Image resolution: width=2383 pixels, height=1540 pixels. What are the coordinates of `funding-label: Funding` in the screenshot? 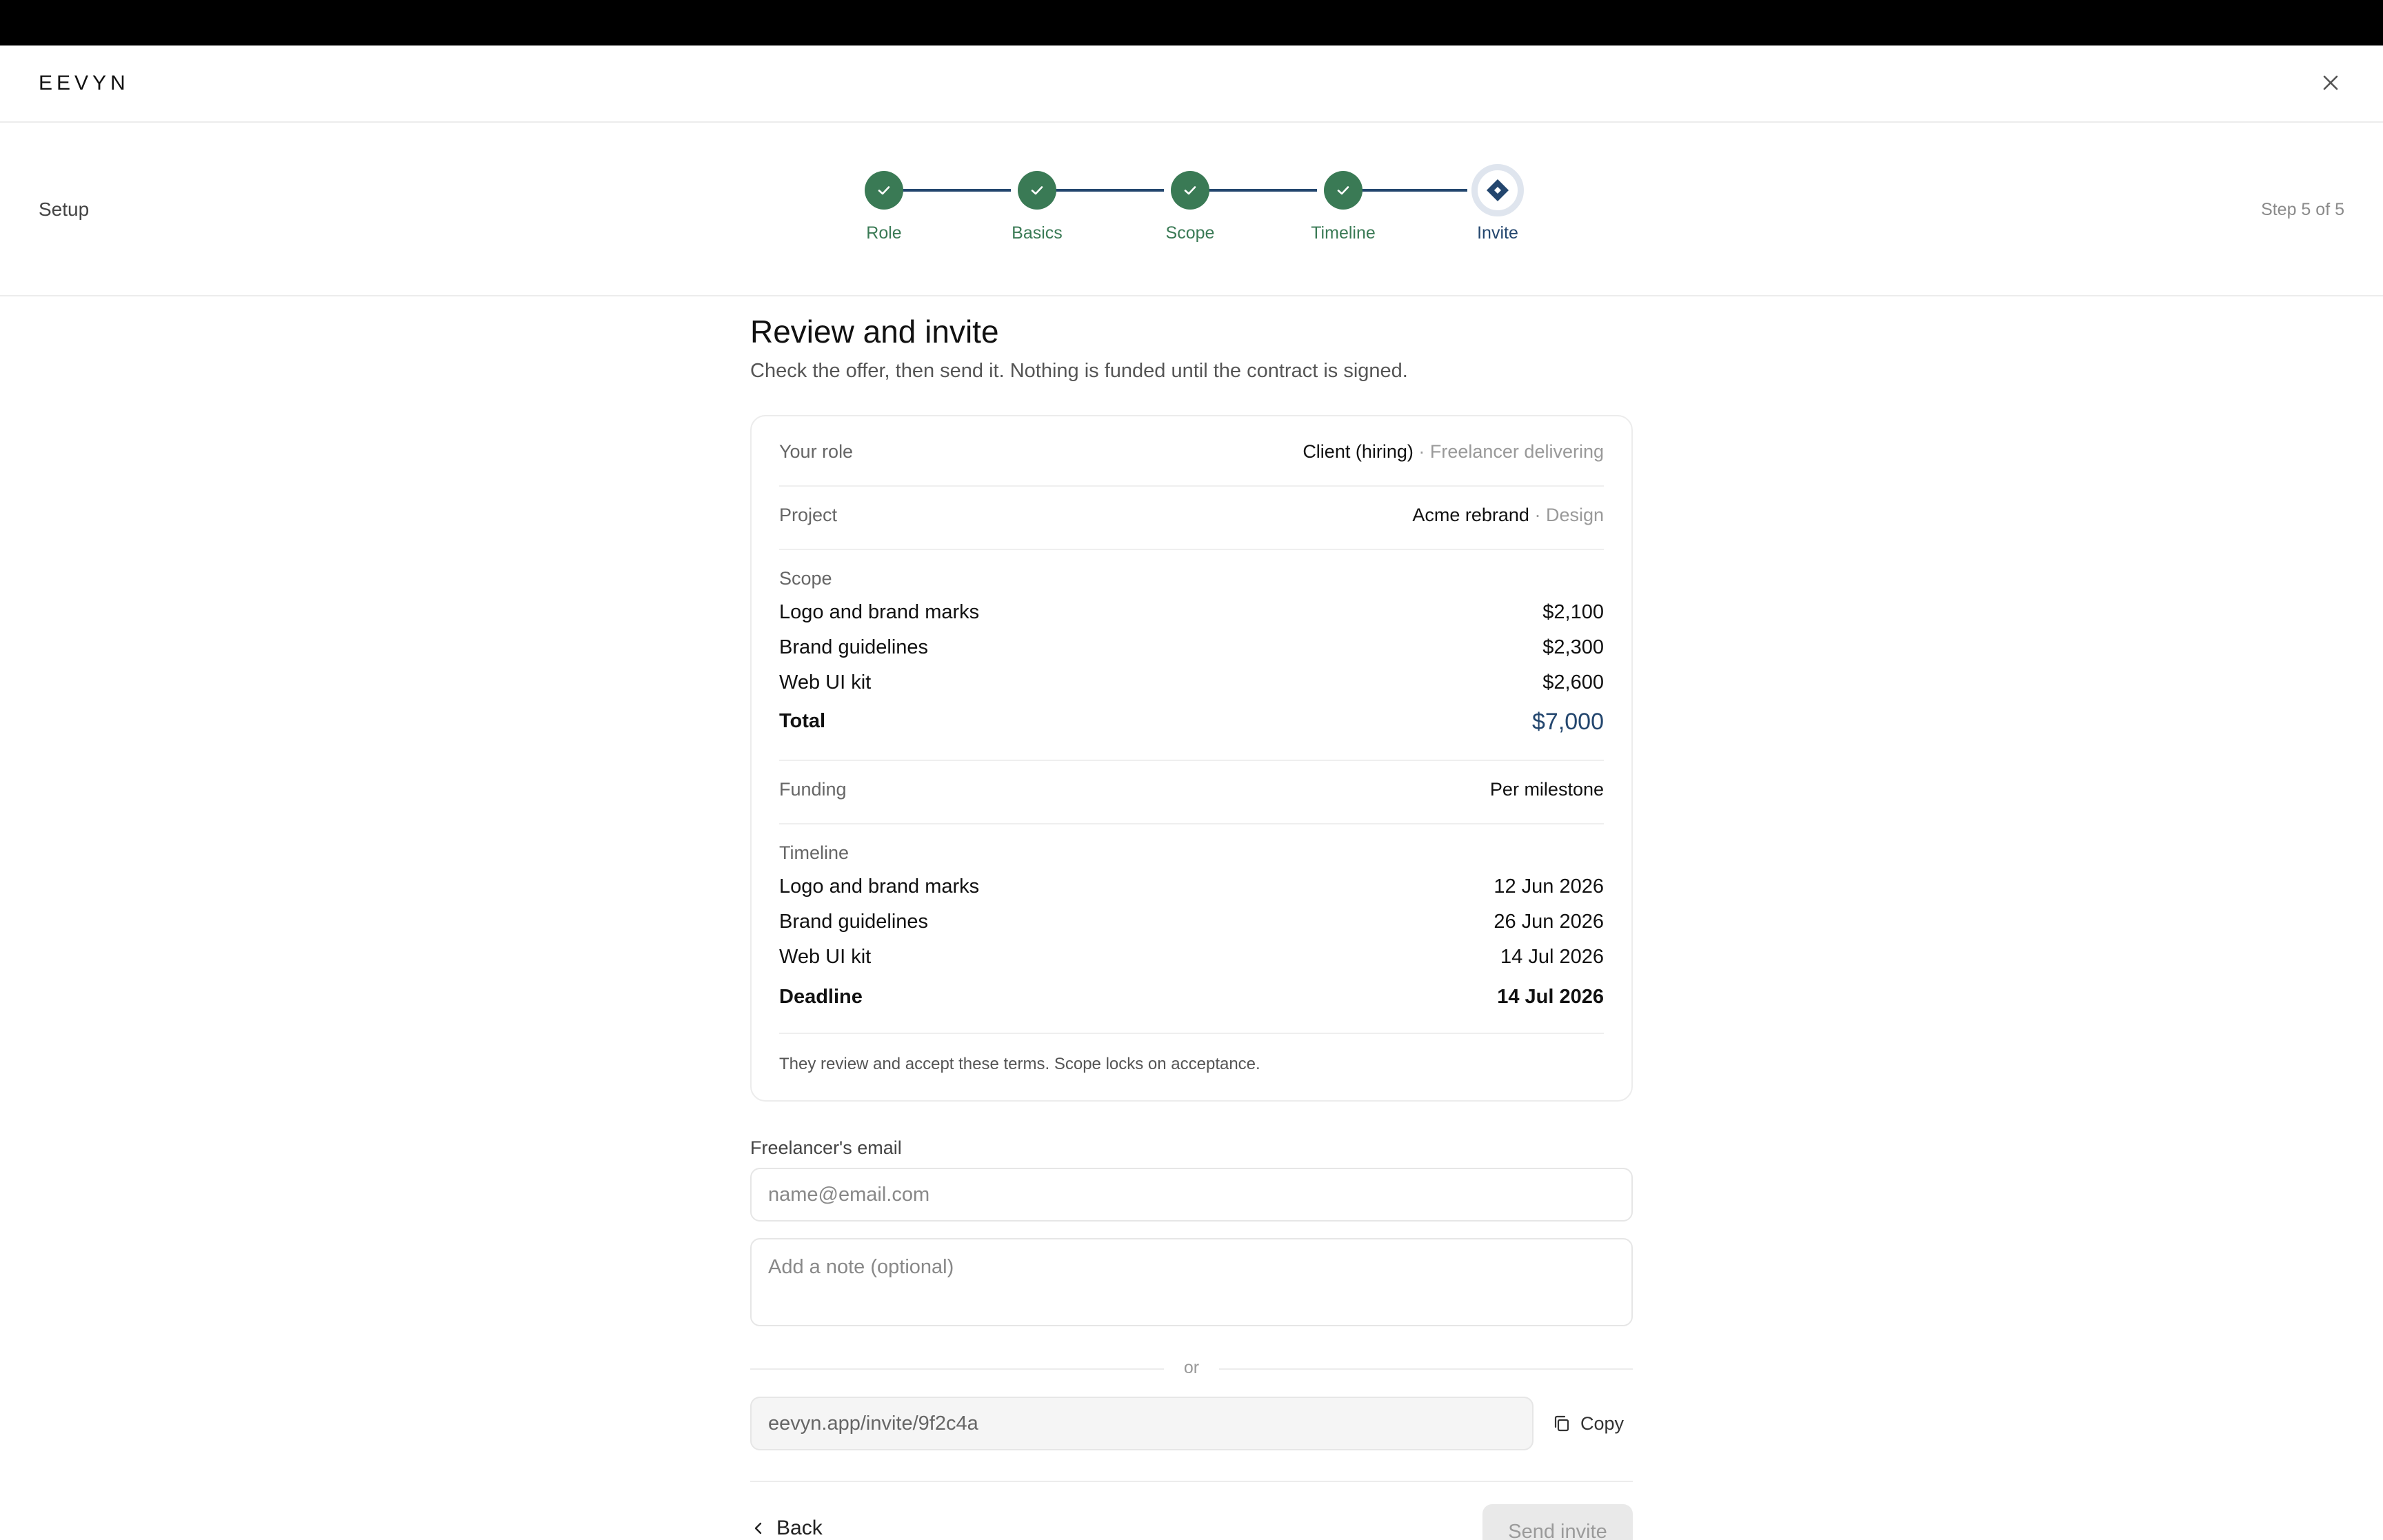 It's located at (813, 790).